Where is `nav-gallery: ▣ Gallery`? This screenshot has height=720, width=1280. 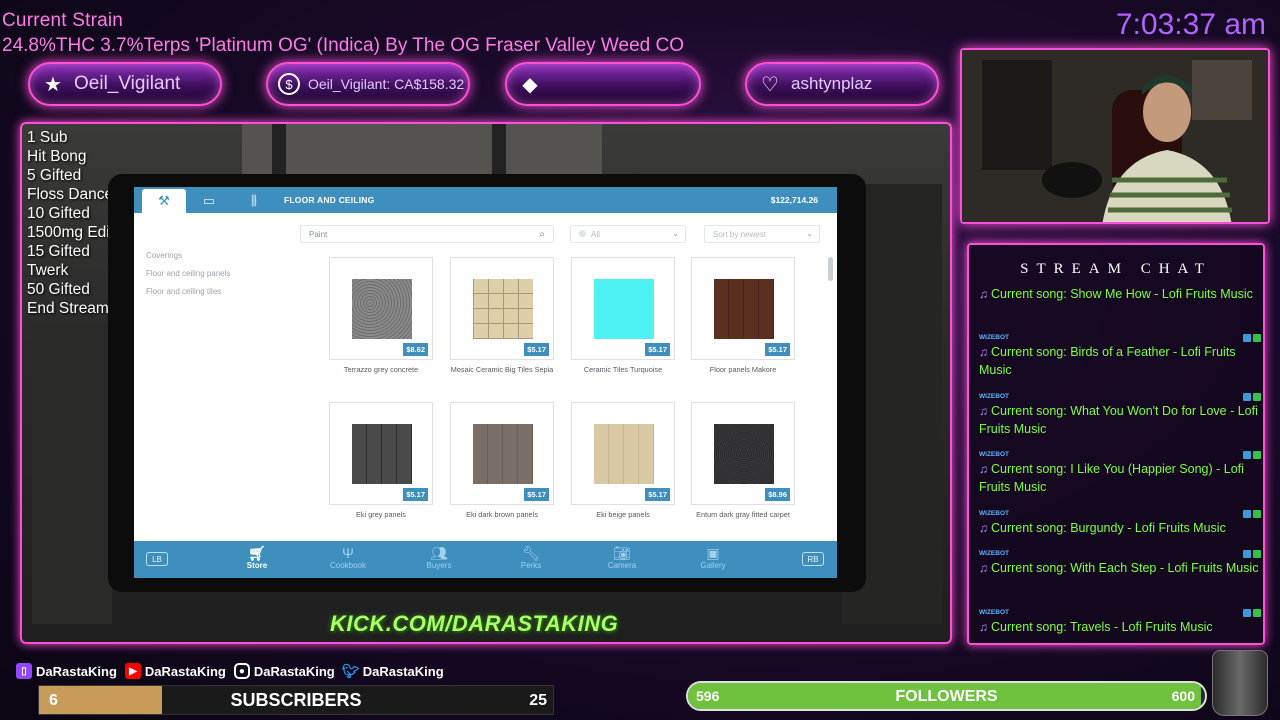 nav-gallery: ▣ Gallery is located at coordinates (713, 557).